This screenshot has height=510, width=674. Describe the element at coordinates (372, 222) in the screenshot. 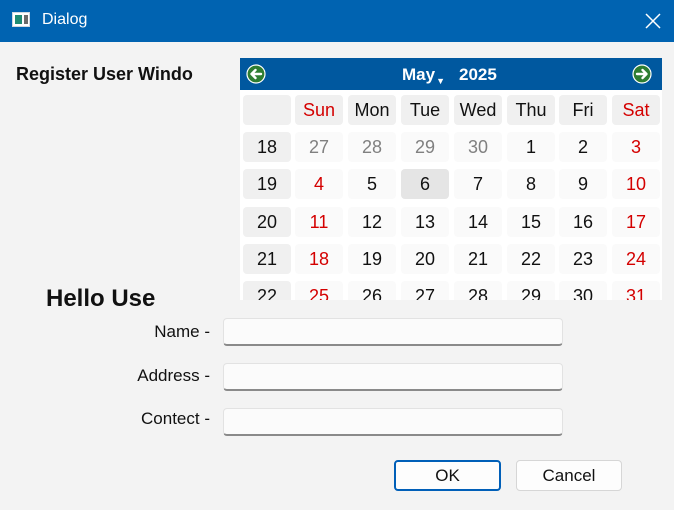

I see `calendar-day-cell: 12` at that location.